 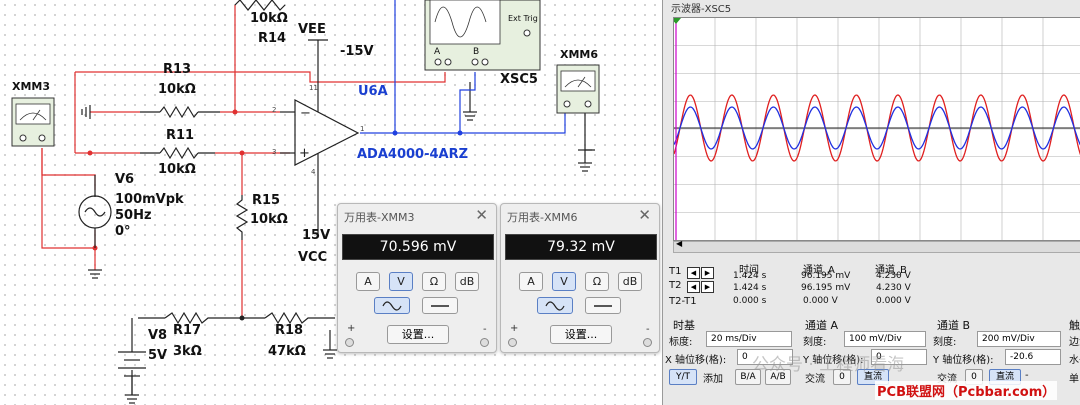 I want to click on channel-b-scale-field: 200 mV/Div, so click(x=1019, y=339).